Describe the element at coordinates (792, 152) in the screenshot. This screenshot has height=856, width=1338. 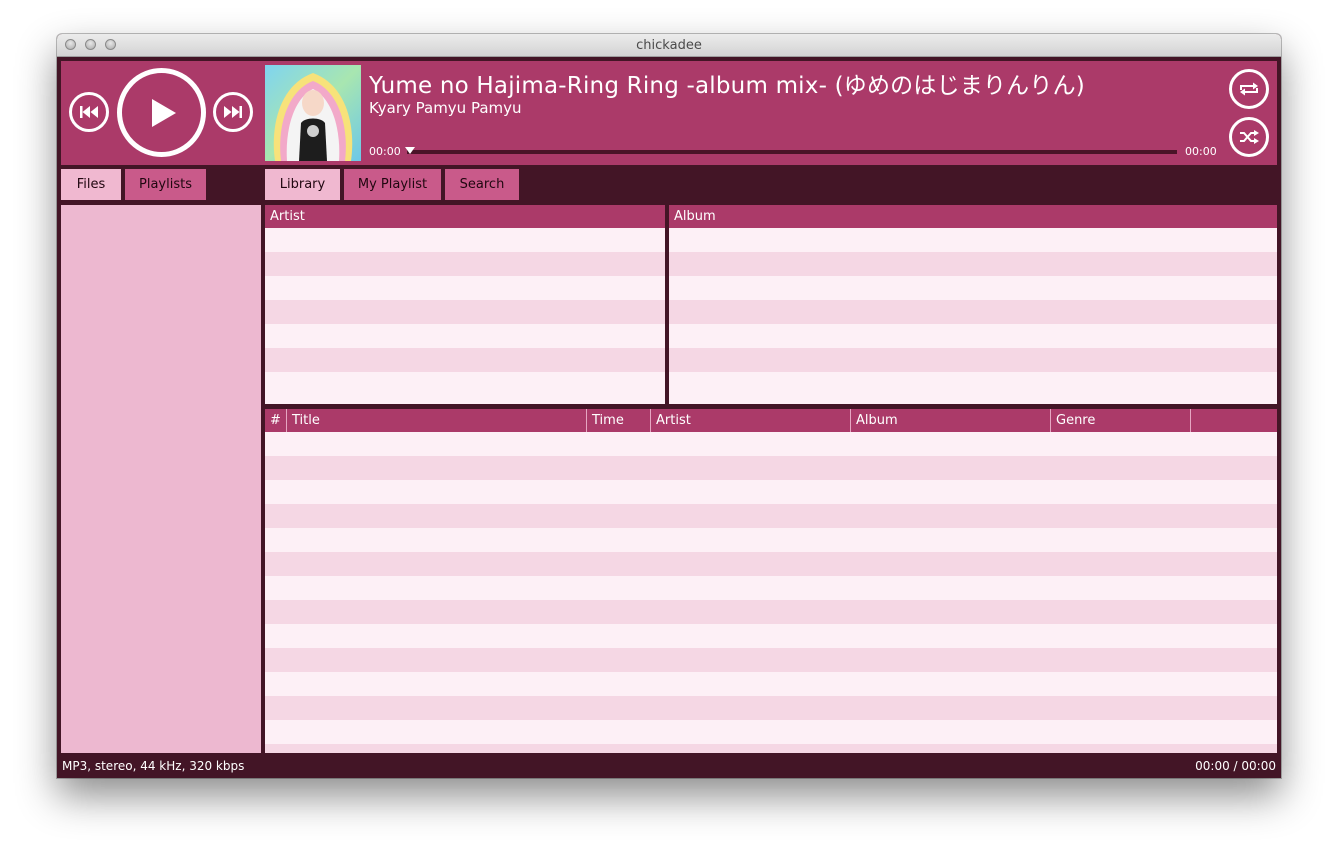
I see `seek-bar` at that location.